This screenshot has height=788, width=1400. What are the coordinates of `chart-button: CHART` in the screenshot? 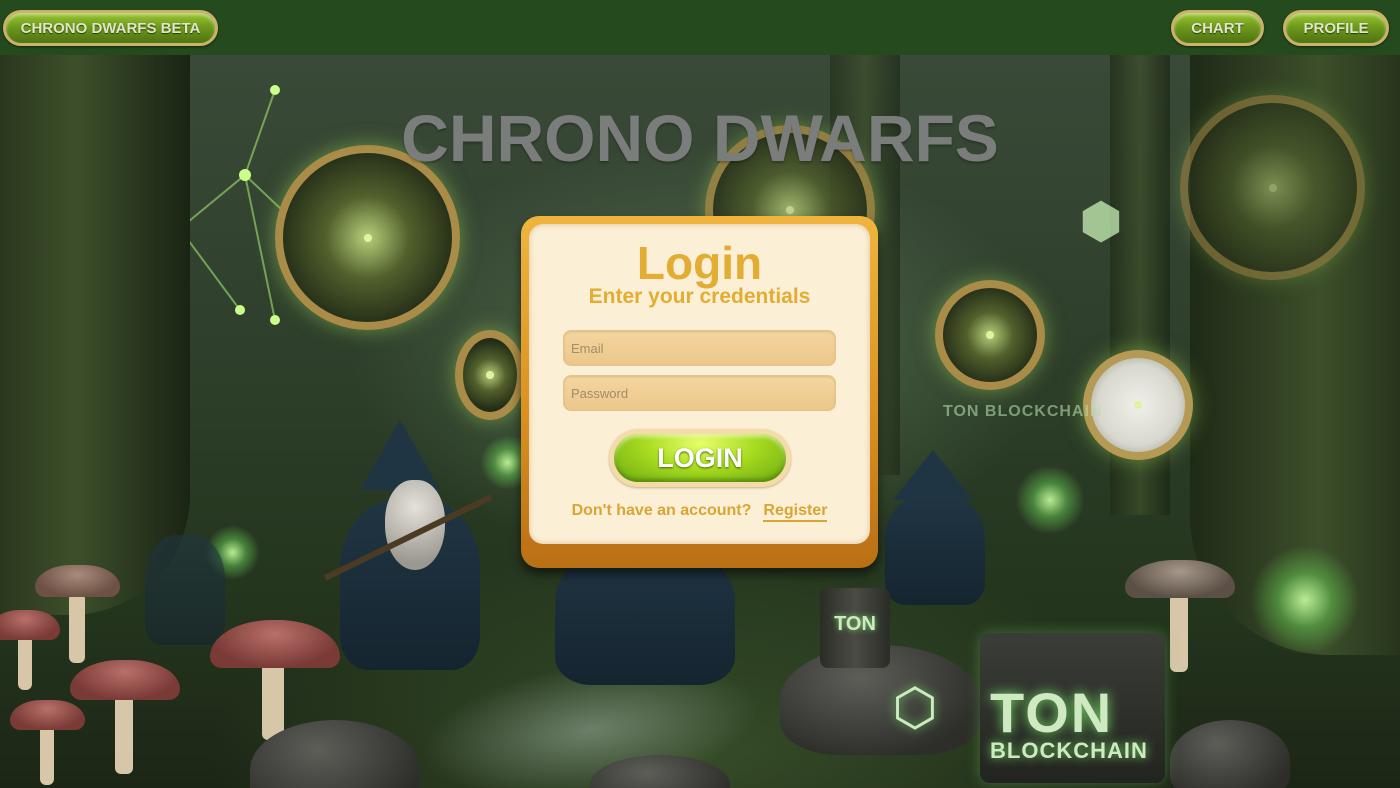 It's located at (1217, 28).